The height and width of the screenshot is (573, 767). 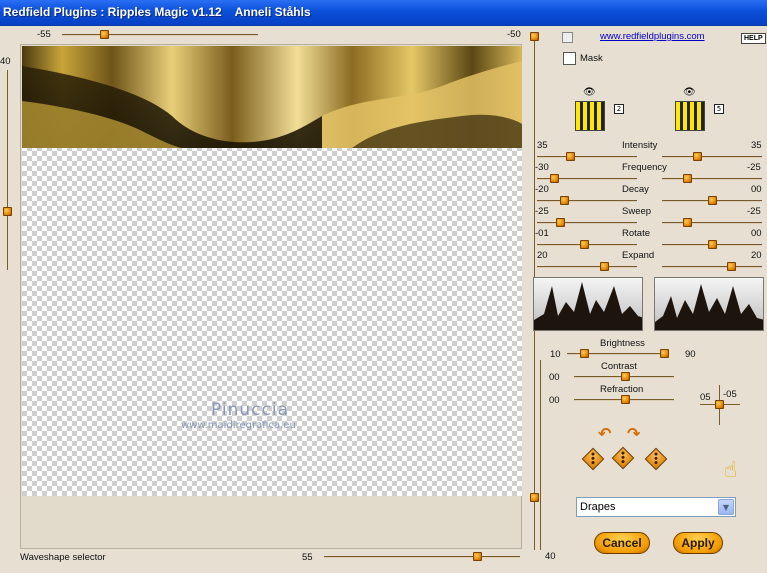 I want to click on lighting-vslider-track, so click(x=540, y=455).